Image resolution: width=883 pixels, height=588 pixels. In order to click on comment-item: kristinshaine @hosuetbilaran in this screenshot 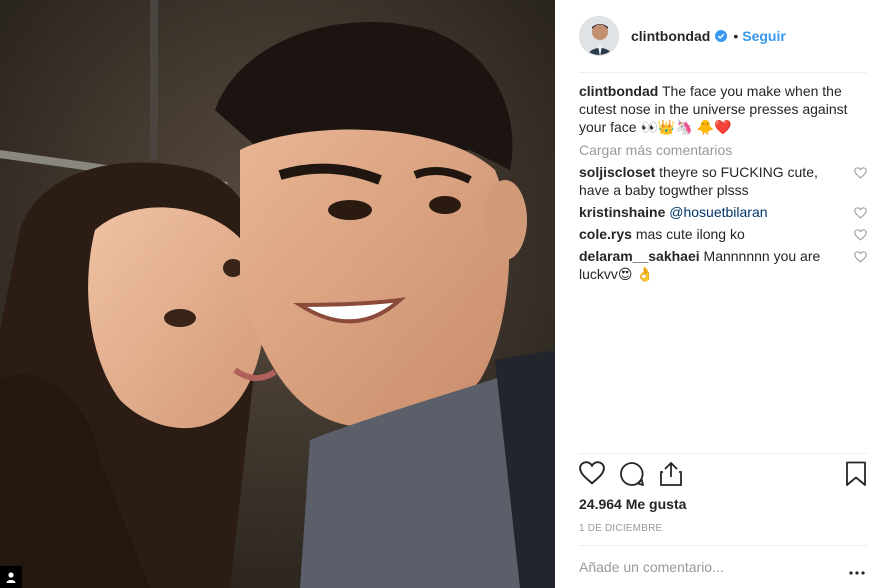, I will do `click(723, 212)`.